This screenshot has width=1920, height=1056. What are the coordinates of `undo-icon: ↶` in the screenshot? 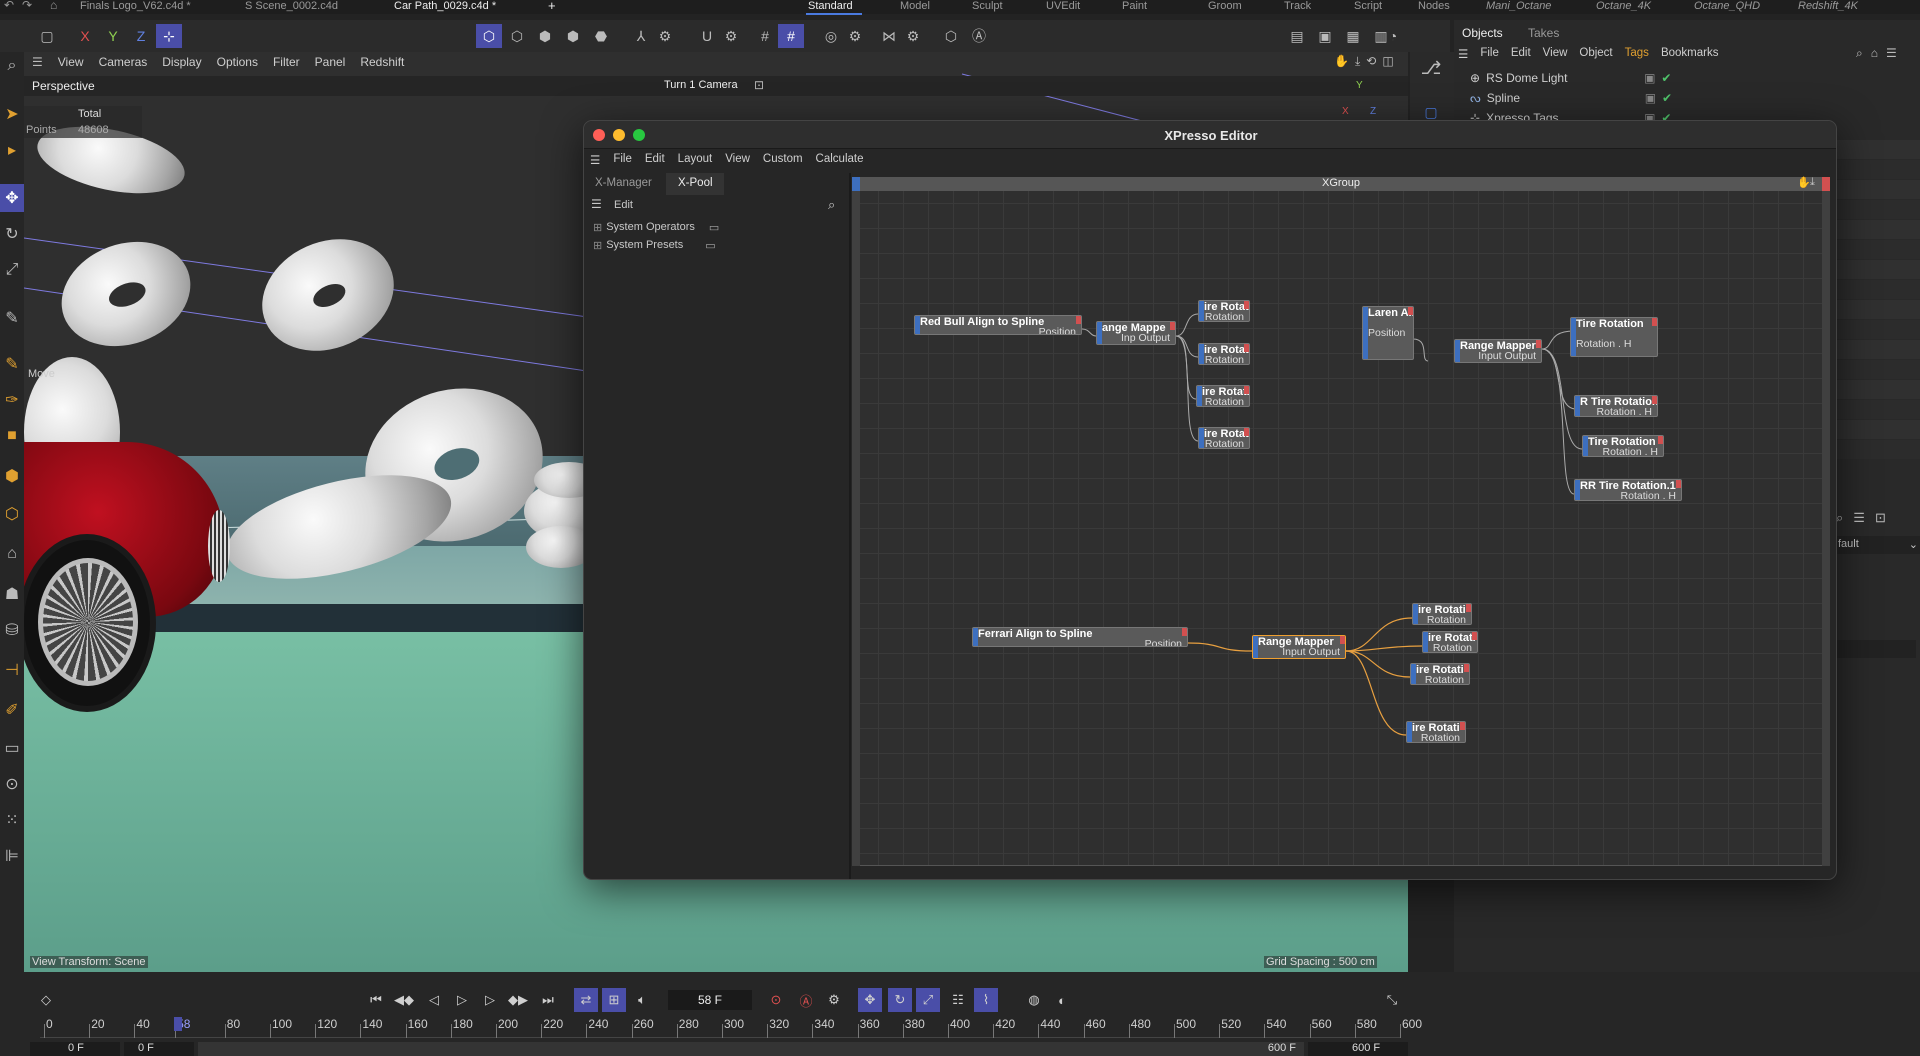 It's located at (9, 6).